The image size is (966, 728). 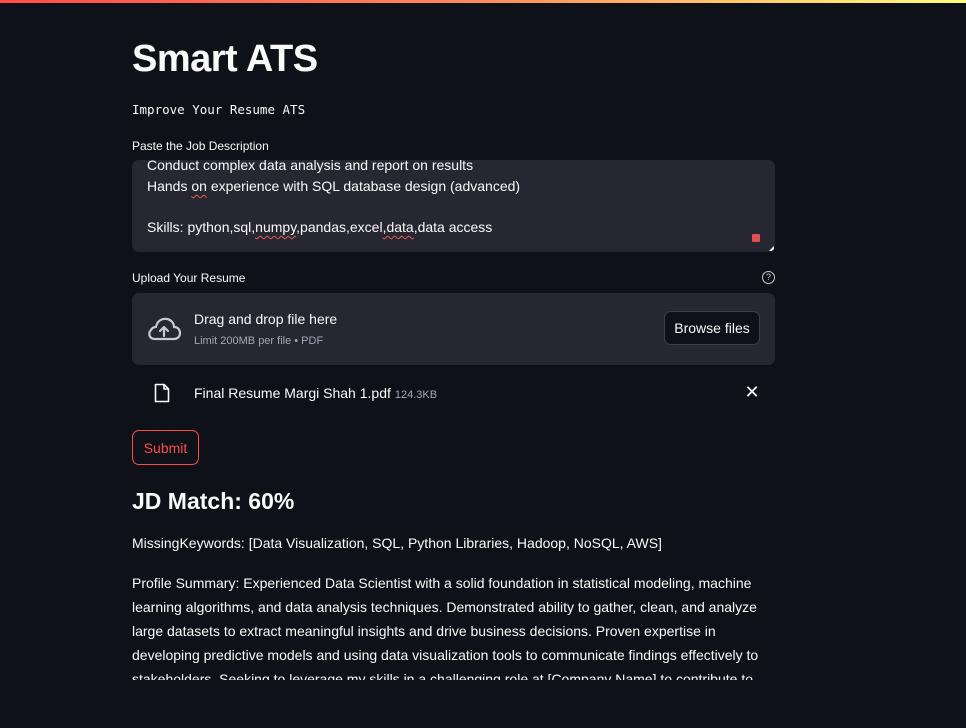 What do you see at coordinates (165, 447) in the screenshot?
I see `submit-button: Submit` at bounding box center [165, 447].